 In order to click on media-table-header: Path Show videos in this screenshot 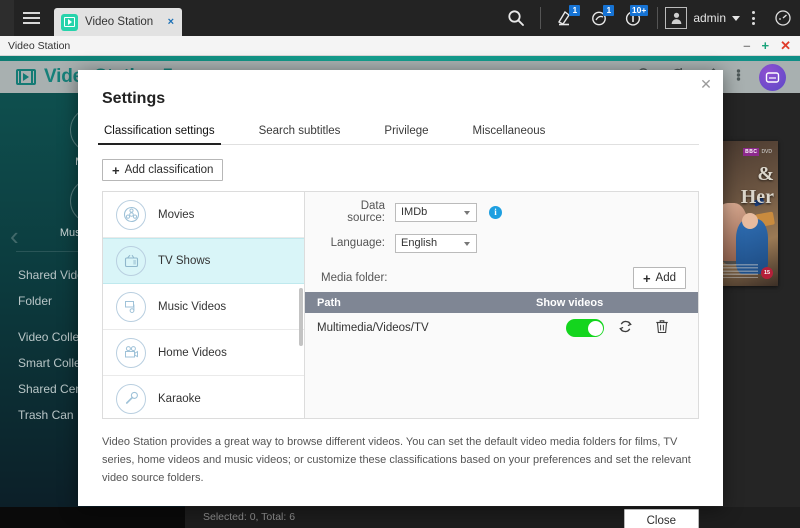, I will do `click(501, 302)`.